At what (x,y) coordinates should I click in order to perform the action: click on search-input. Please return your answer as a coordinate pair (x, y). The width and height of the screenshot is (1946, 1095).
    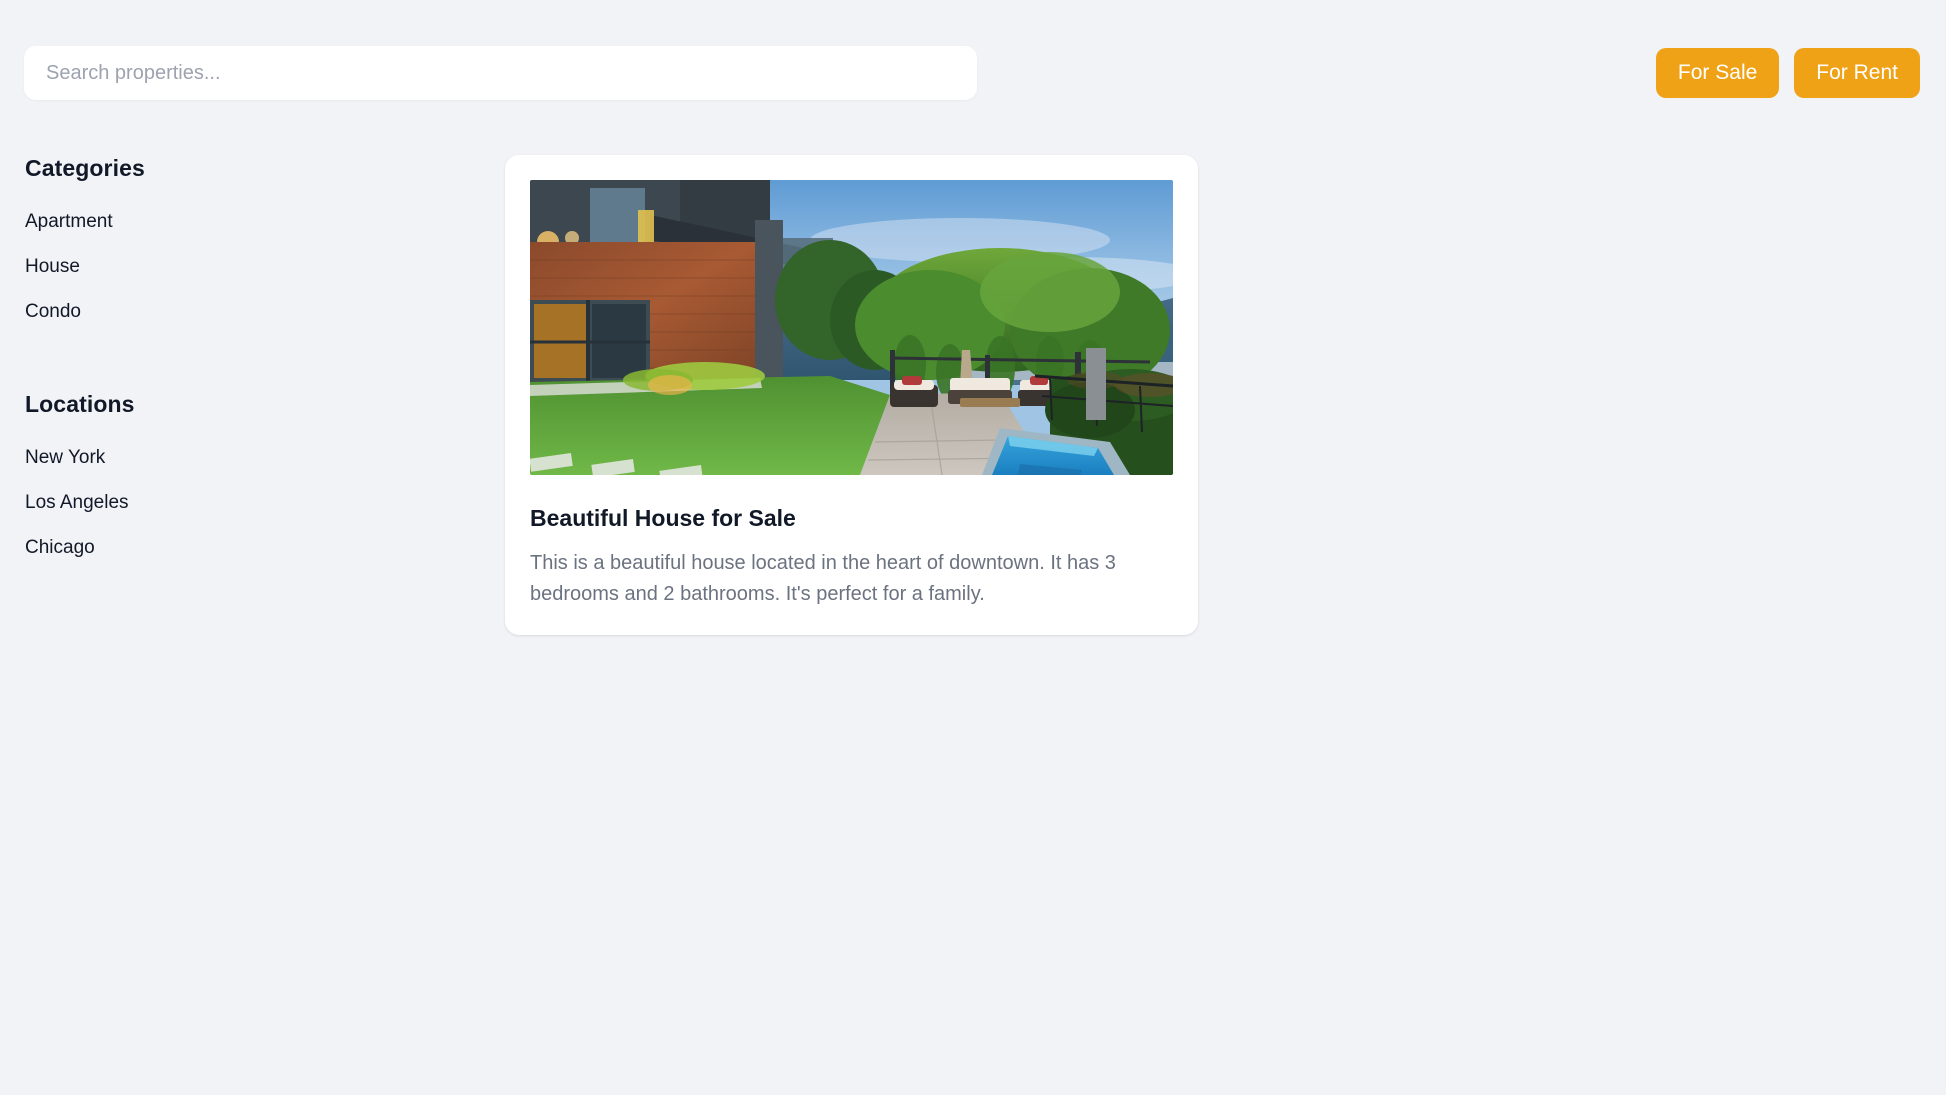
    Looking at the image, I should click on (500, 73).